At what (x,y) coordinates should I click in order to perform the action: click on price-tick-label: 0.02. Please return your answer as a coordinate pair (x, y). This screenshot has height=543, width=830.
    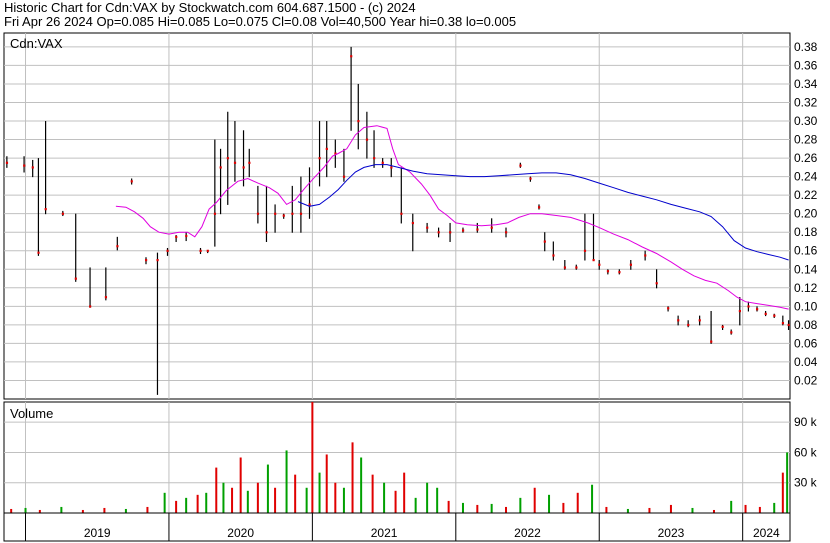
    Looking at the image, I should click on (806, 380).